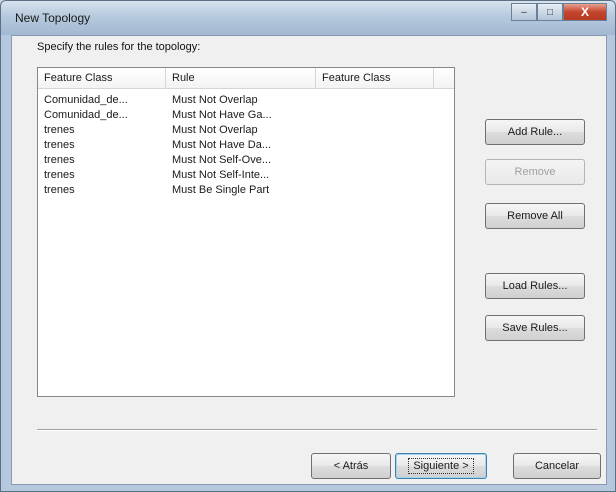  Describe the element at coordinates (53, 18) in the screenshot. I see `window-title: New Topology` at that location.